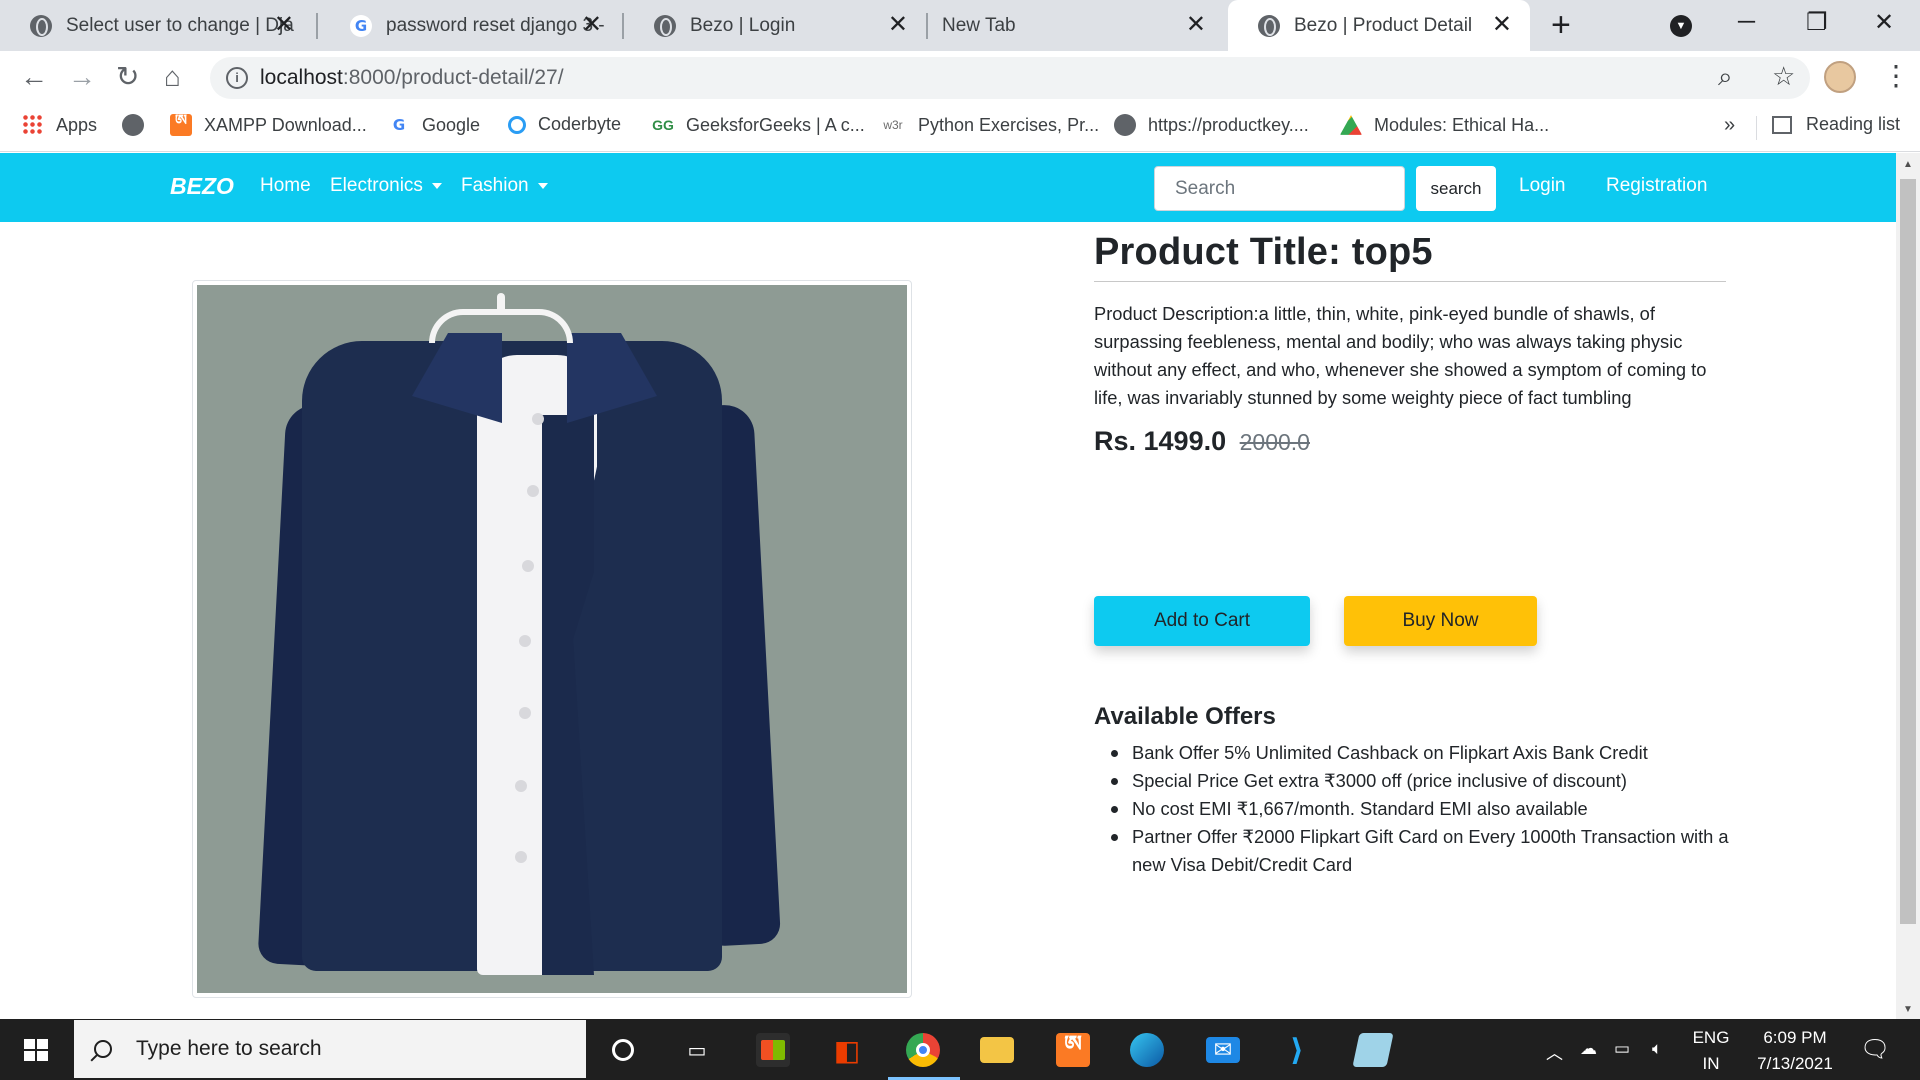 The width and height of the screenshot is (1920, 1080). I want to click on taskbar-search-box: Type here to search, so click(330, 1049).